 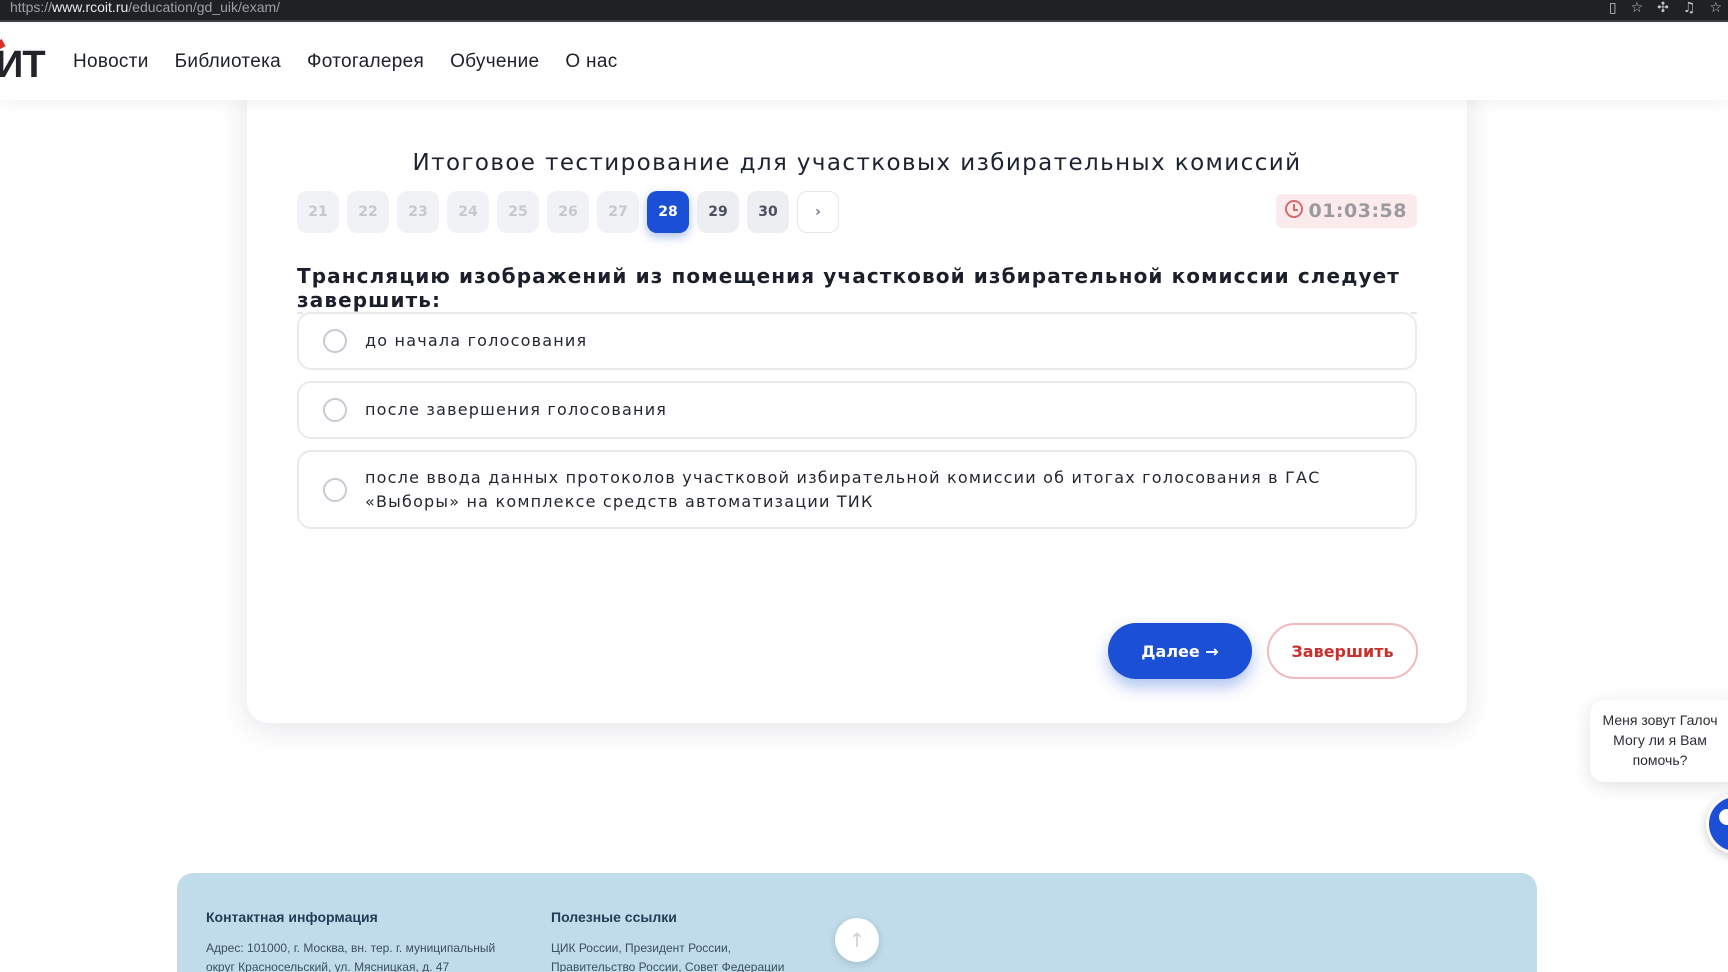 What do you see at coordinates (418, 212) in the screenshot?
I see `page-button-23: 23` at bounding box center [418, 212].